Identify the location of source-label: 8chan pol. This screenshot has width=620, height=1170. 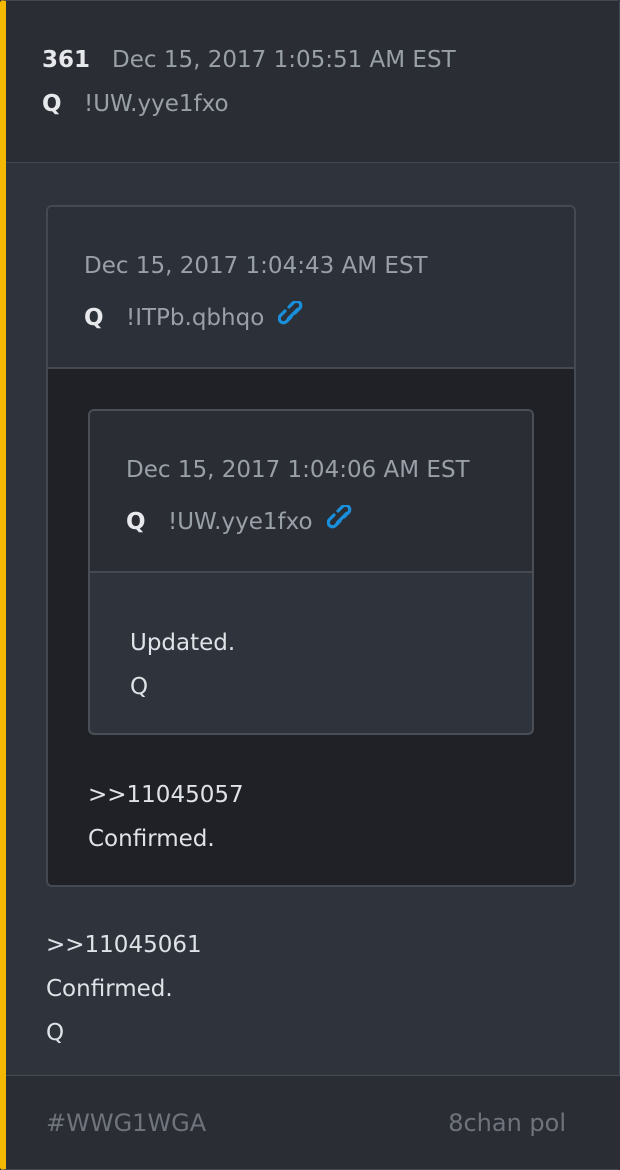
(507, 1122).